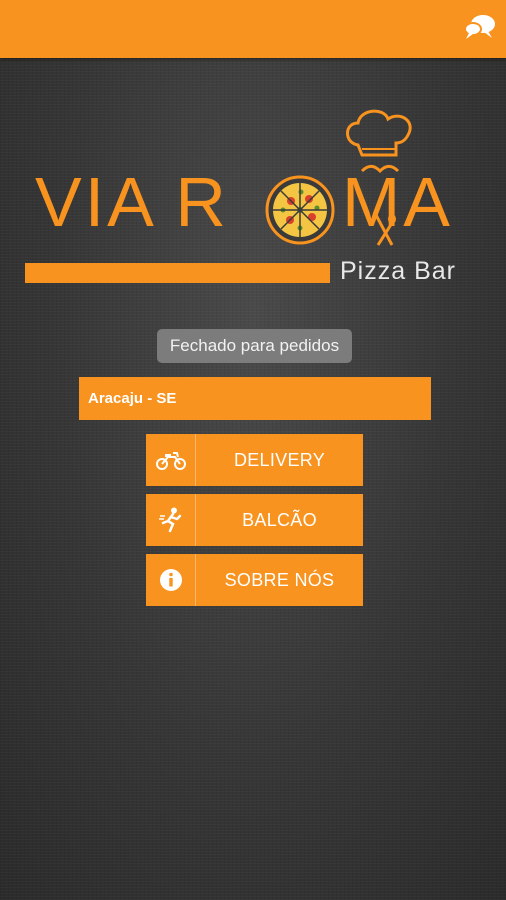 Image resolution: width=506 pixels, height=900 pixels. Describe the element at coordinates (177, 273) in the screenshot. I see `logo-underline-bar` at that location.